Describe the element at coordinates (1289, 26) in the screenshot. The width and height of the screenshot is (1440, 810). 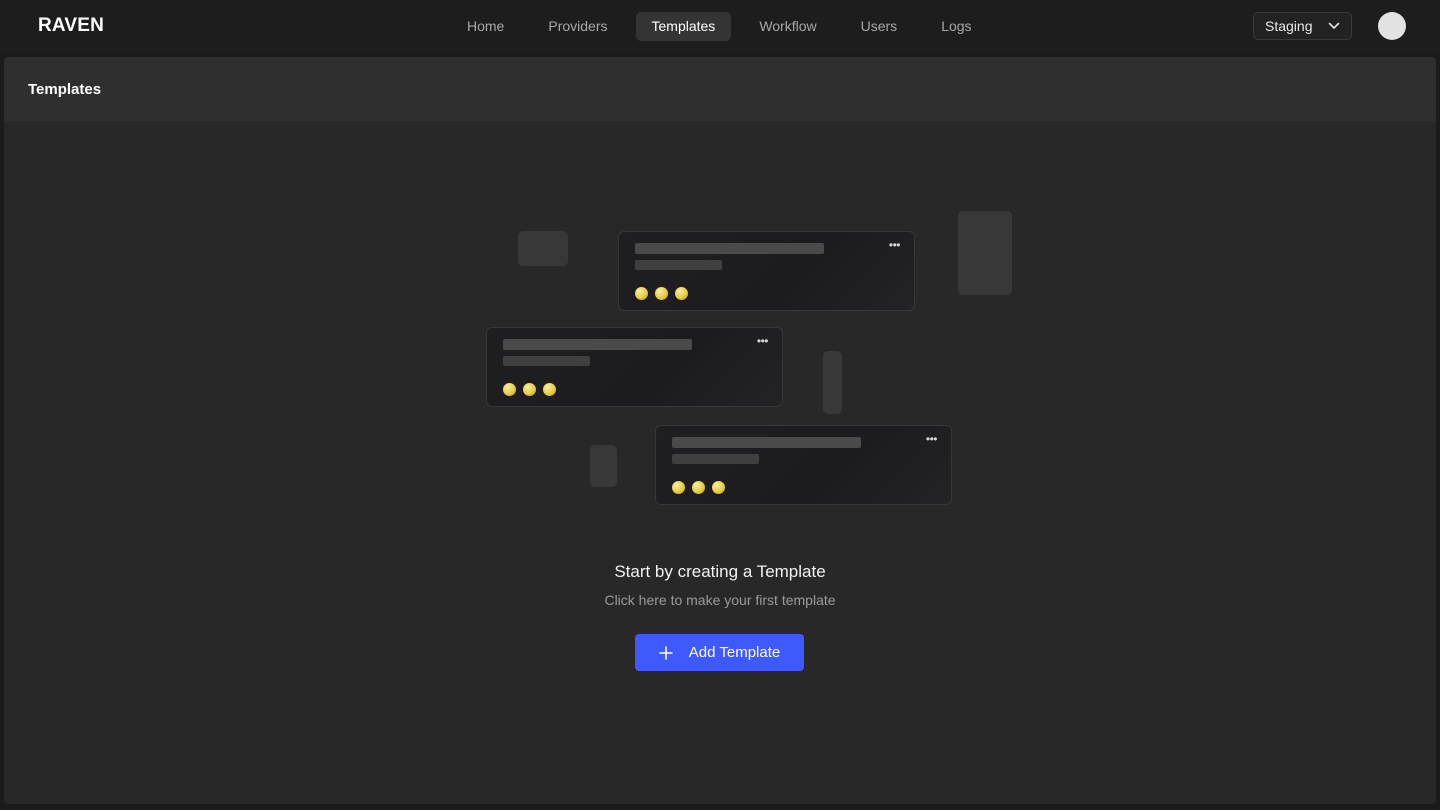
I see `environment-select-value: Staging` at that location.